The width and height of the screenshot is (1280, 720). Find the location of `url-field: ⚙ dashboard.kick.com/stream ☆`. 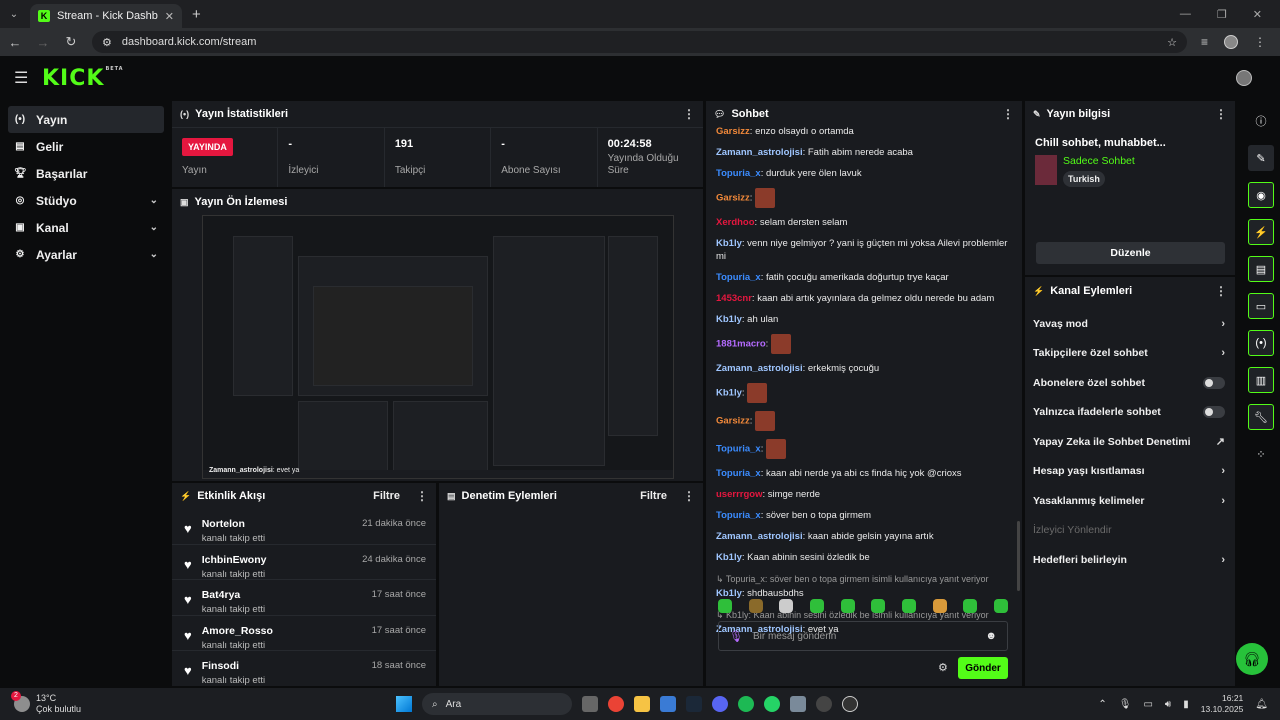

url-field: ⚙ dashboard.kick.com/stream ☆ is located at coordinates (639, 42).